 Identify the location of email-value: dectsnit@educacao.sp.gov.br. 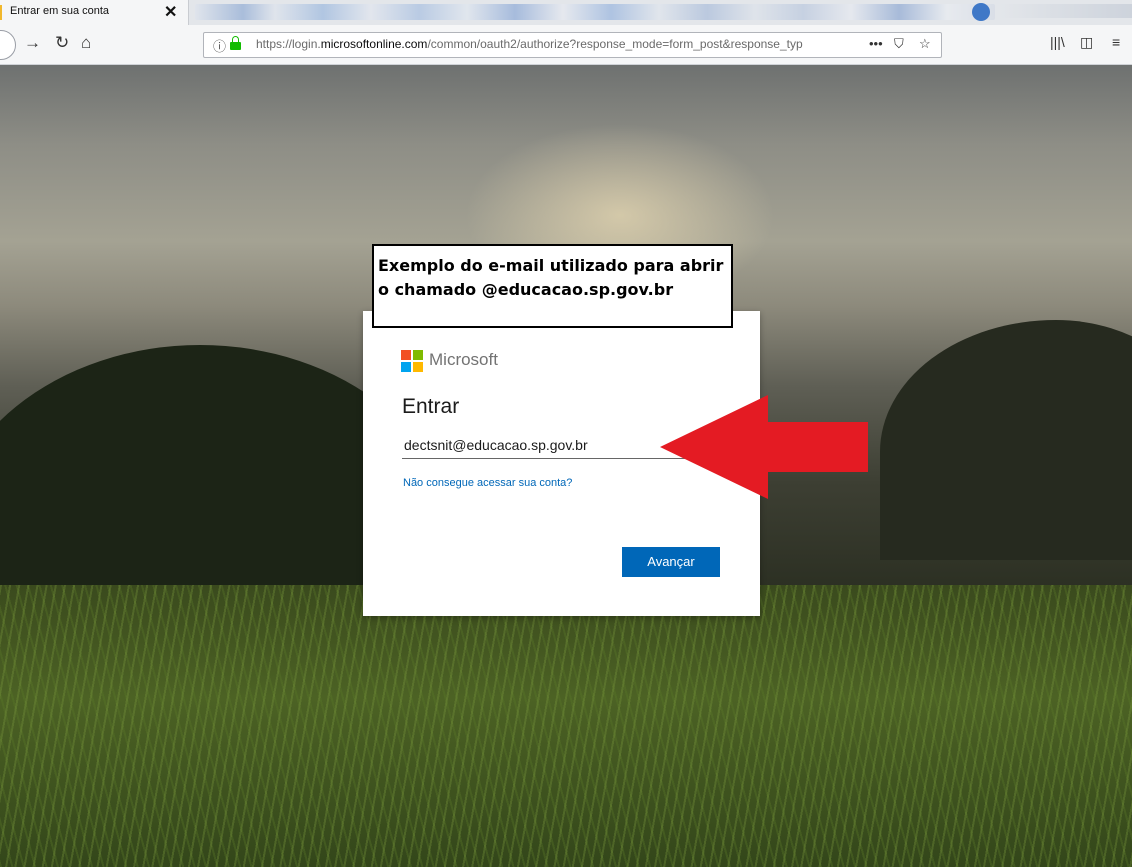
(496, 445).